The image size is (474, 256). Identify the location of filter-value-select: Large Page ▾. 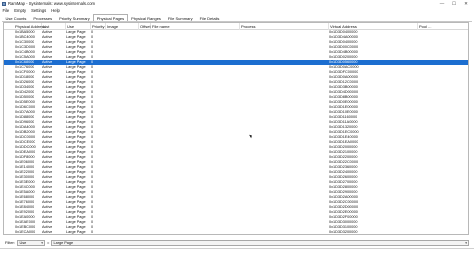
(260, 242).